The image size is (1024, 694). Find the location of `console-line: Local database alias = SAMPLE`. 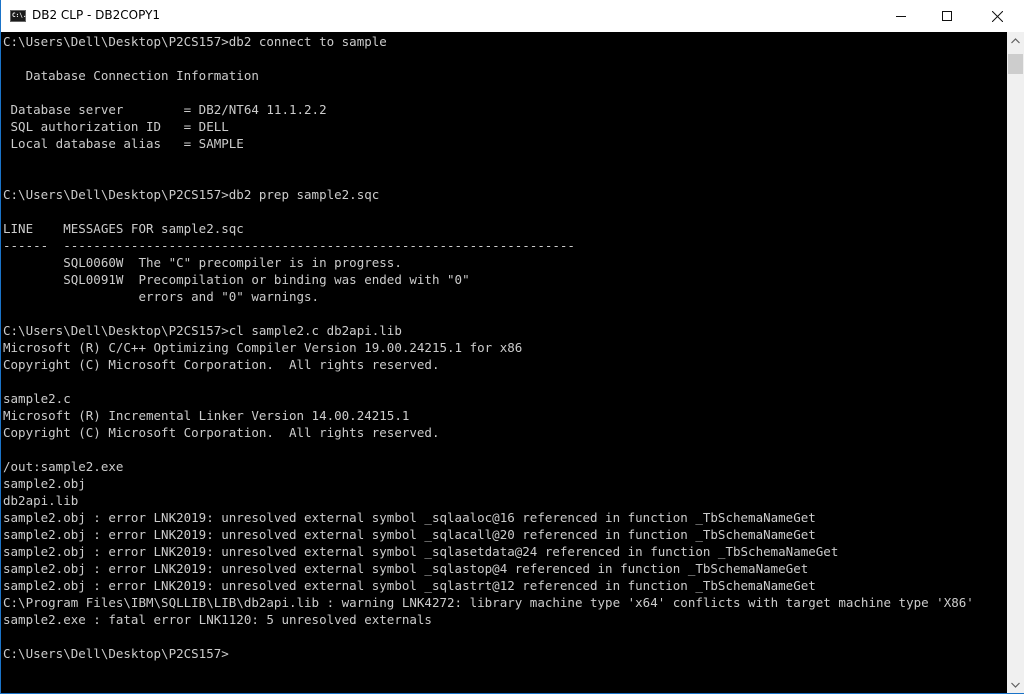

console-line: Local database alias = SAMPLE is located at coordinates (123, 143).